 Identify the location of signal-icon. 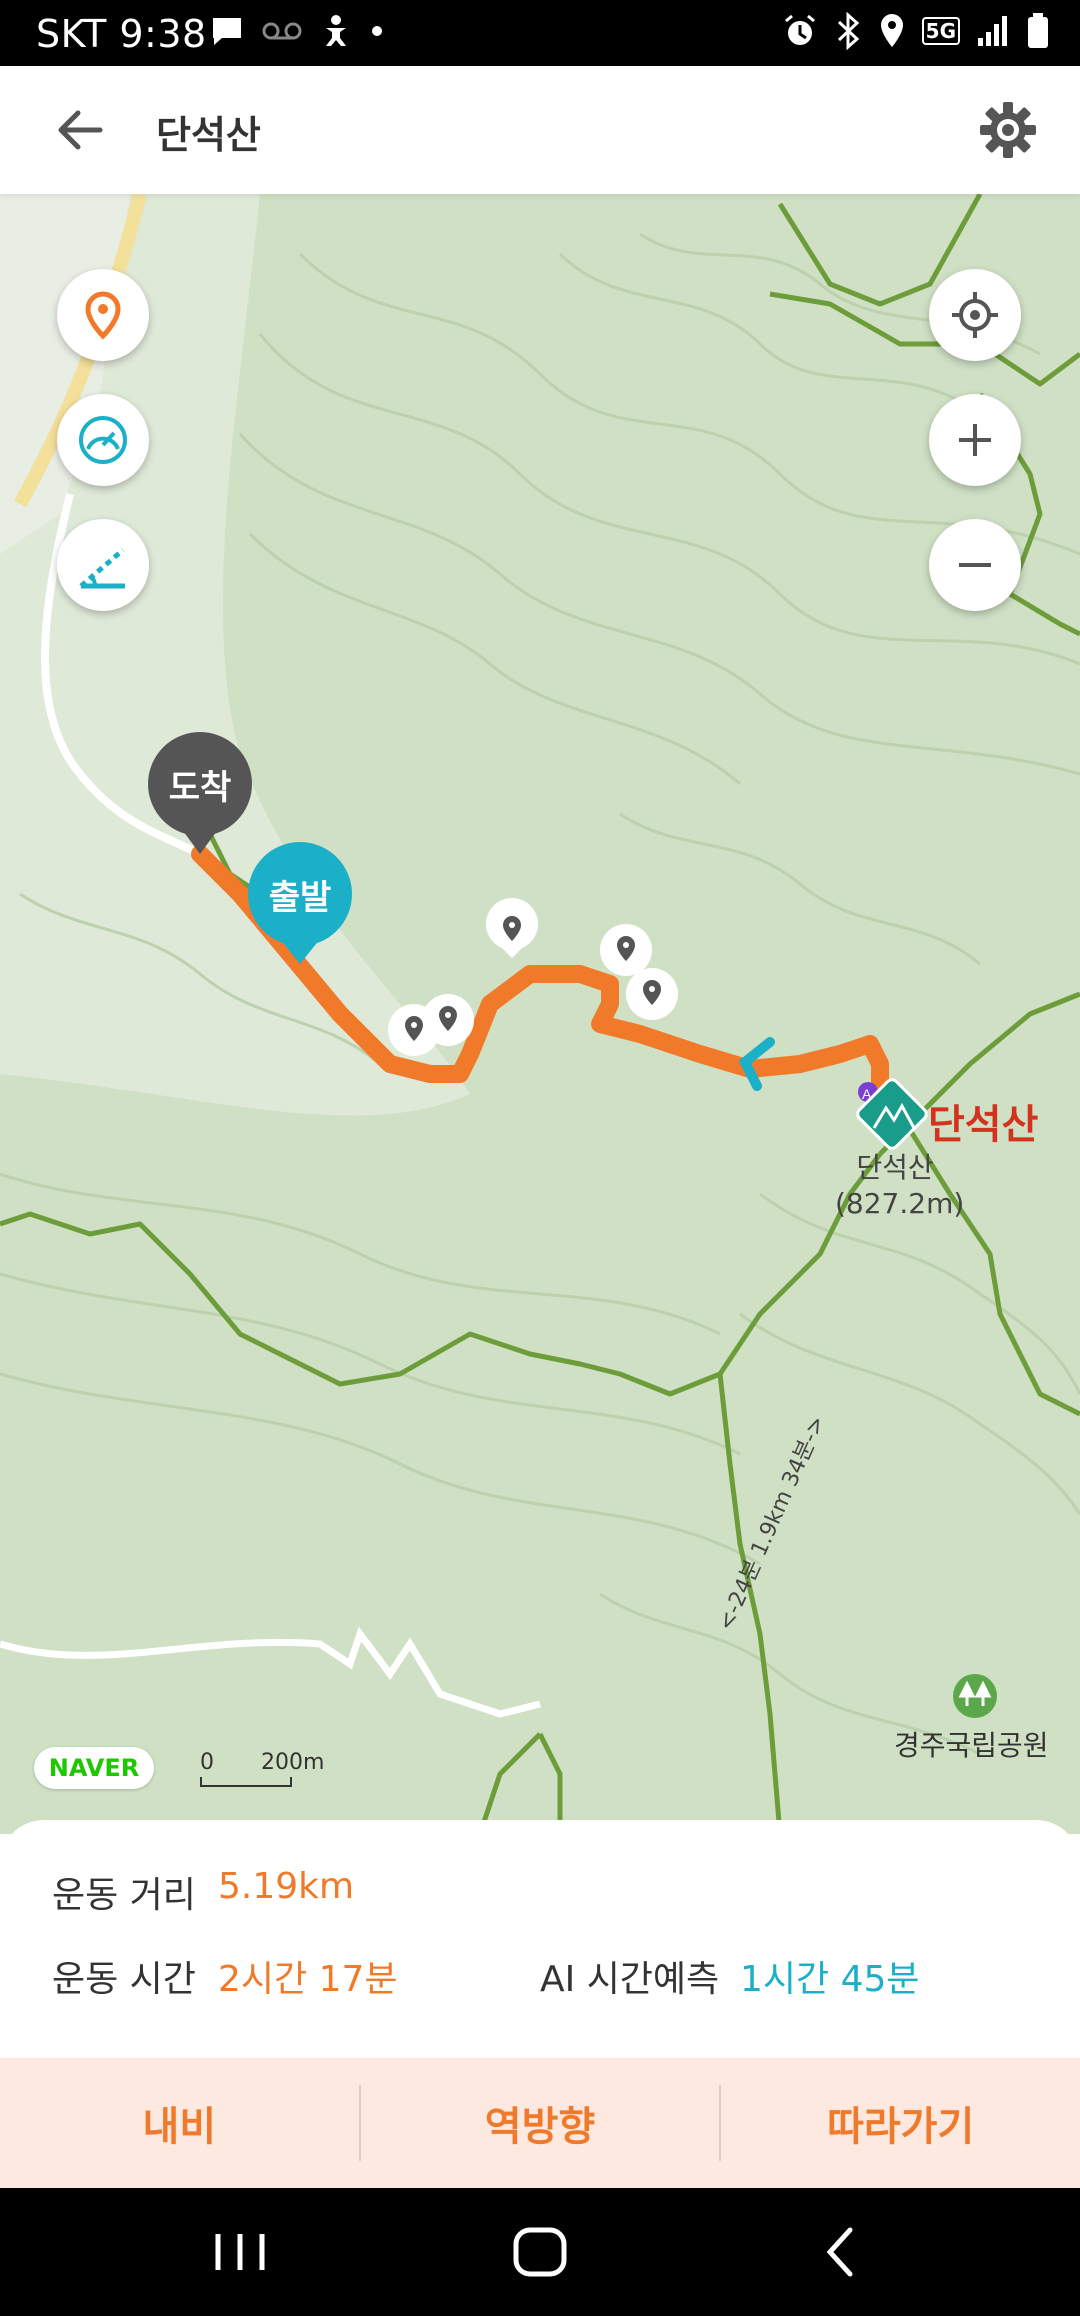
(992, 31).